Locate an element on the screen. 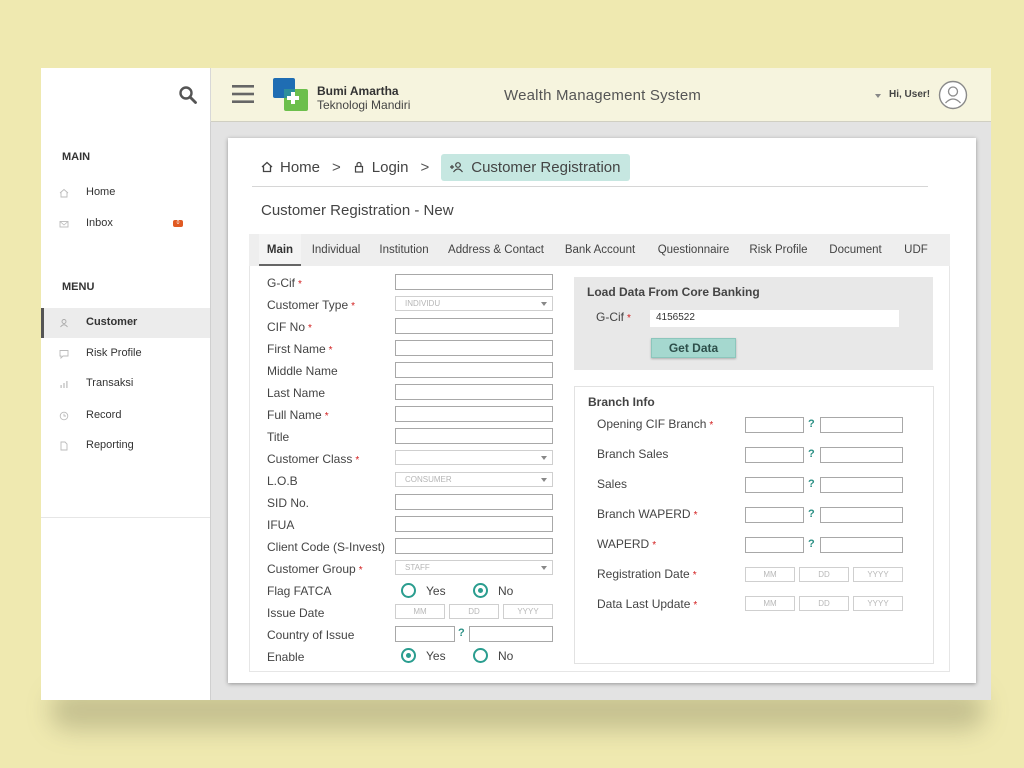 The height and width of the screenshot is (768, 1024). tab-main: Main is located at coordinates (280, 250).